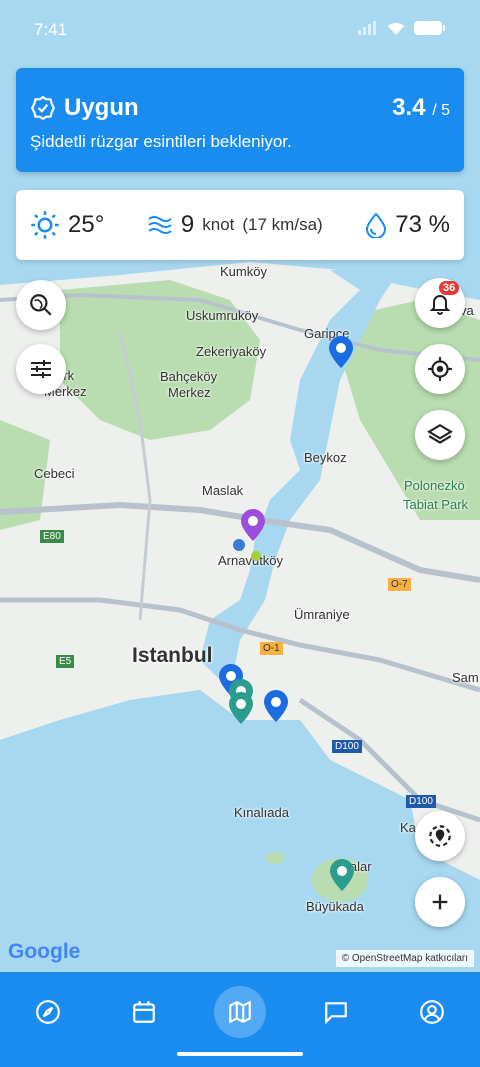 The width and height of the screenshot is (480, 1067). I want to click on map-label: Bahçeköy, so click(189, 376).